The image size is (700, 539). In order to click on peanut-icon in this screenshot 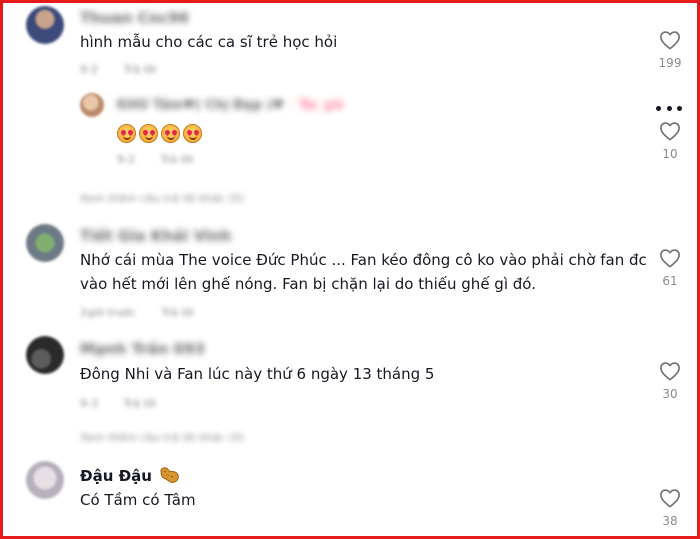, I will do `click(169, 475)`.